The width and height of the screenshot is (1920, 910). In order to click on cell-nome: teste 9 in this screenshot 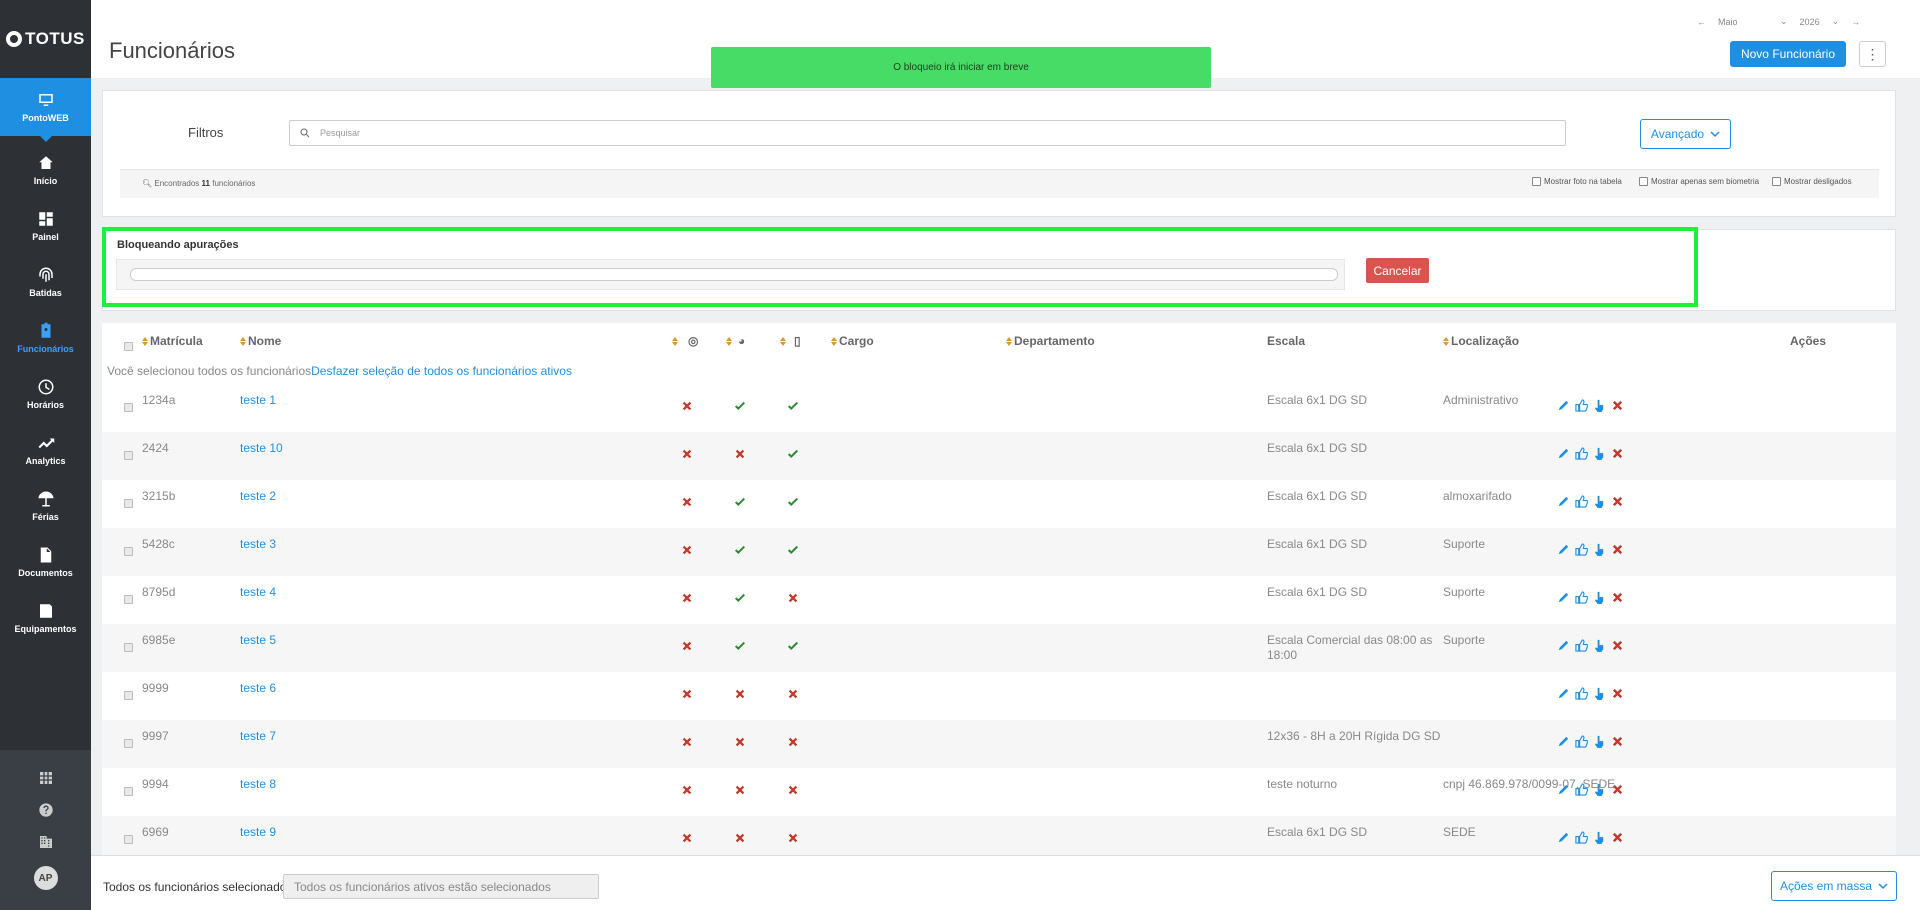, I will do `click(258, 832)`.